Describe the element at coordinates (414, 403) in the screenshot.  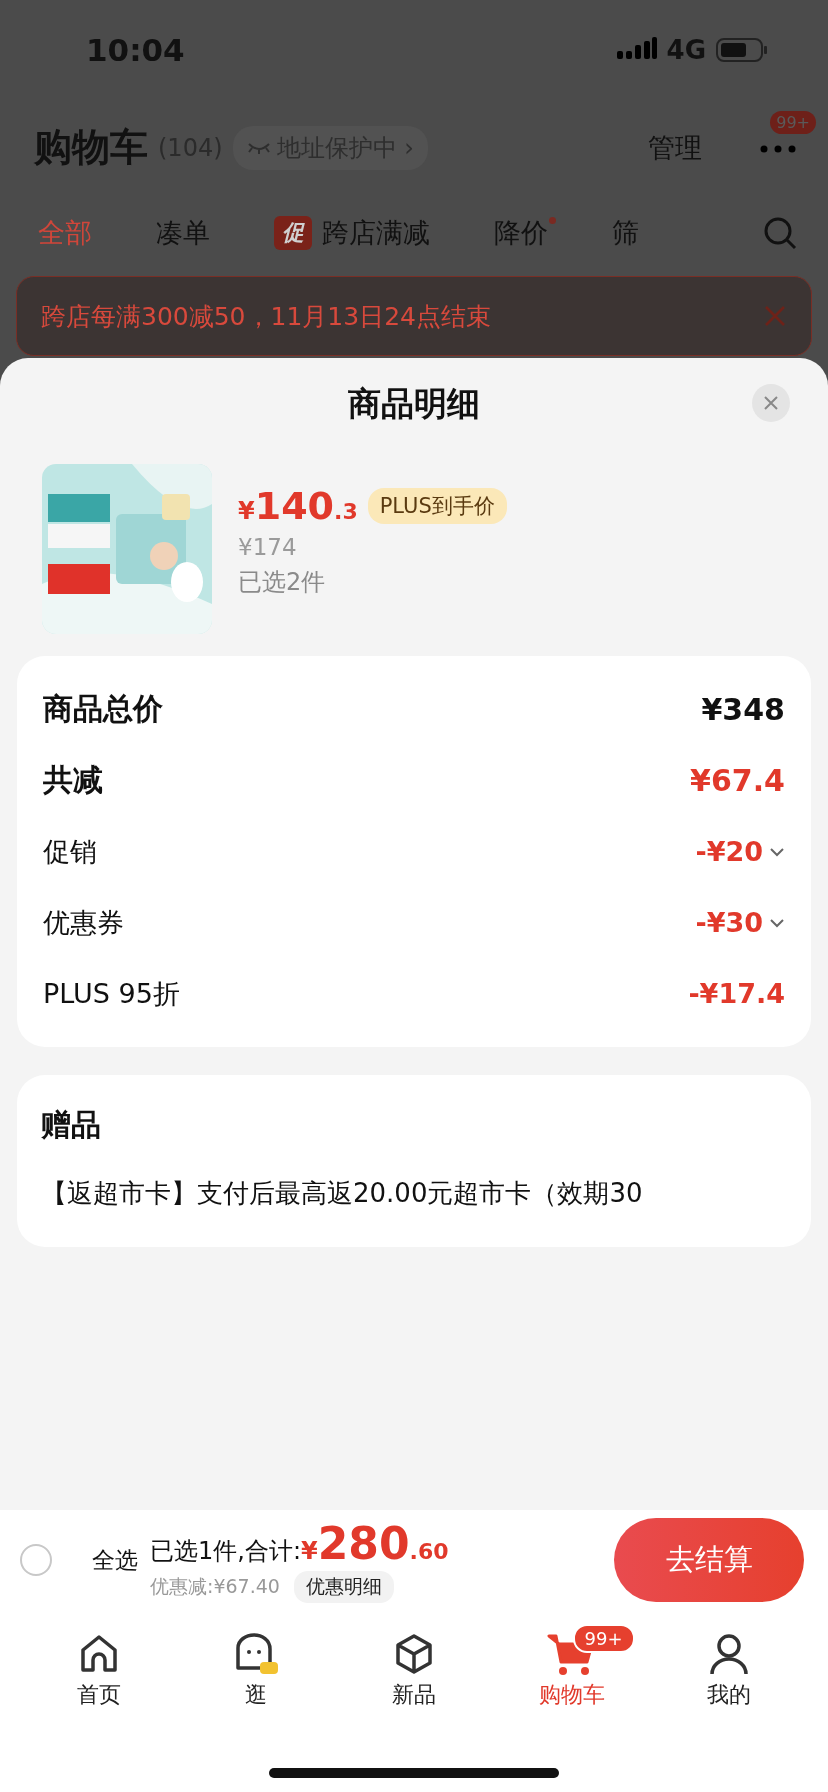
I see `sheet-title: 商品明细` at that location.